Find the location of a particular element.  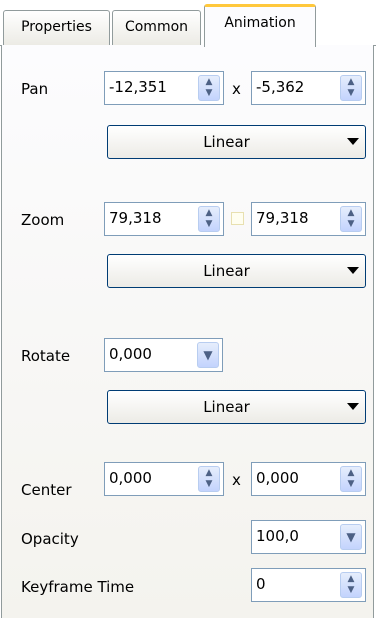

center-x-input: 0,000 ▲ ▼ is located at coordinates (164, 479).